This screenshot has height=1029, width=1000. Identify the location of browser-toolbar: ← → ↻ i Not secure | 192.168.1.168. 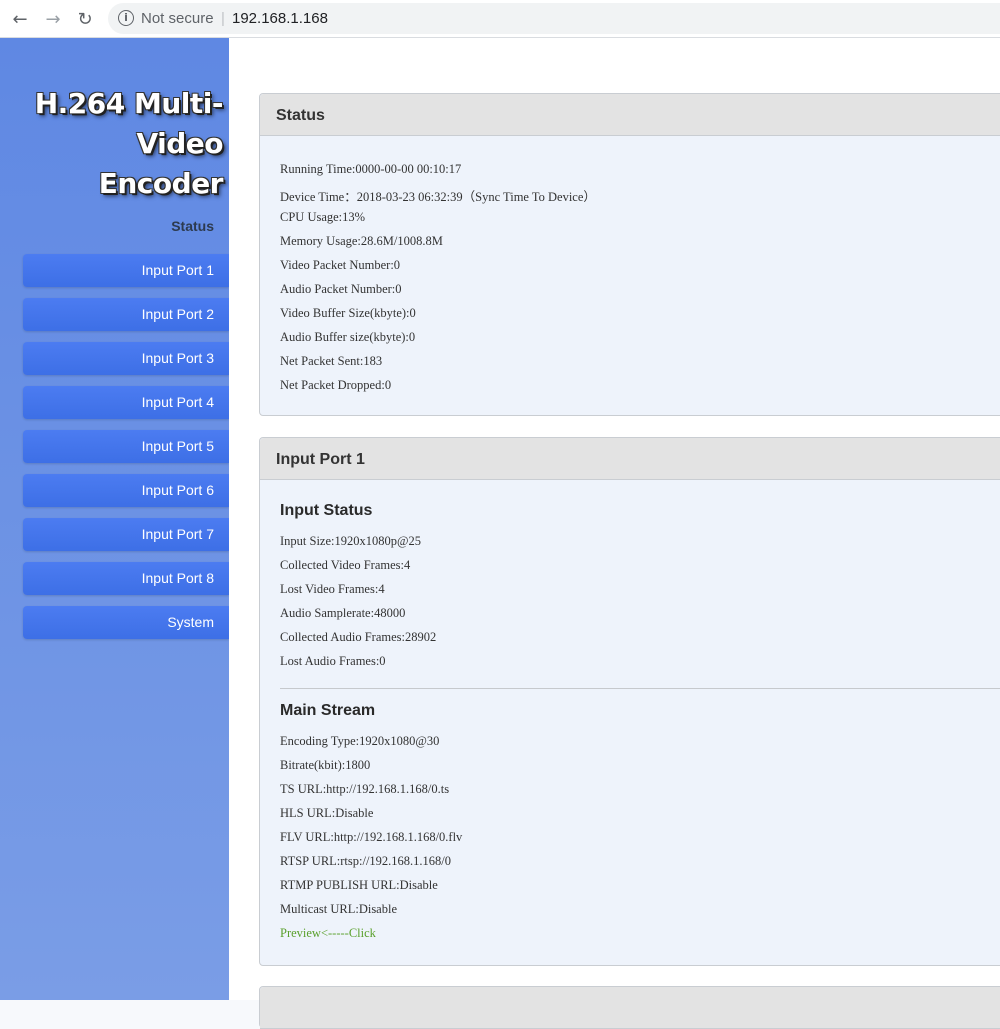
(500, 19).